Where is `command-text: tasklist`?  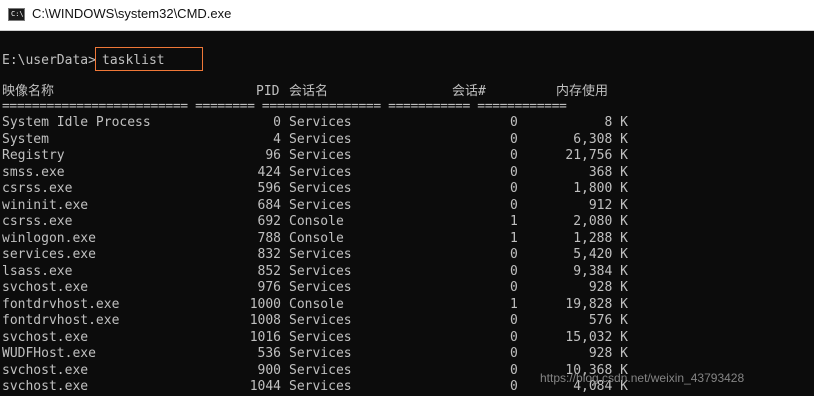
command-text: tasklist is located at coordinates (133, 60).